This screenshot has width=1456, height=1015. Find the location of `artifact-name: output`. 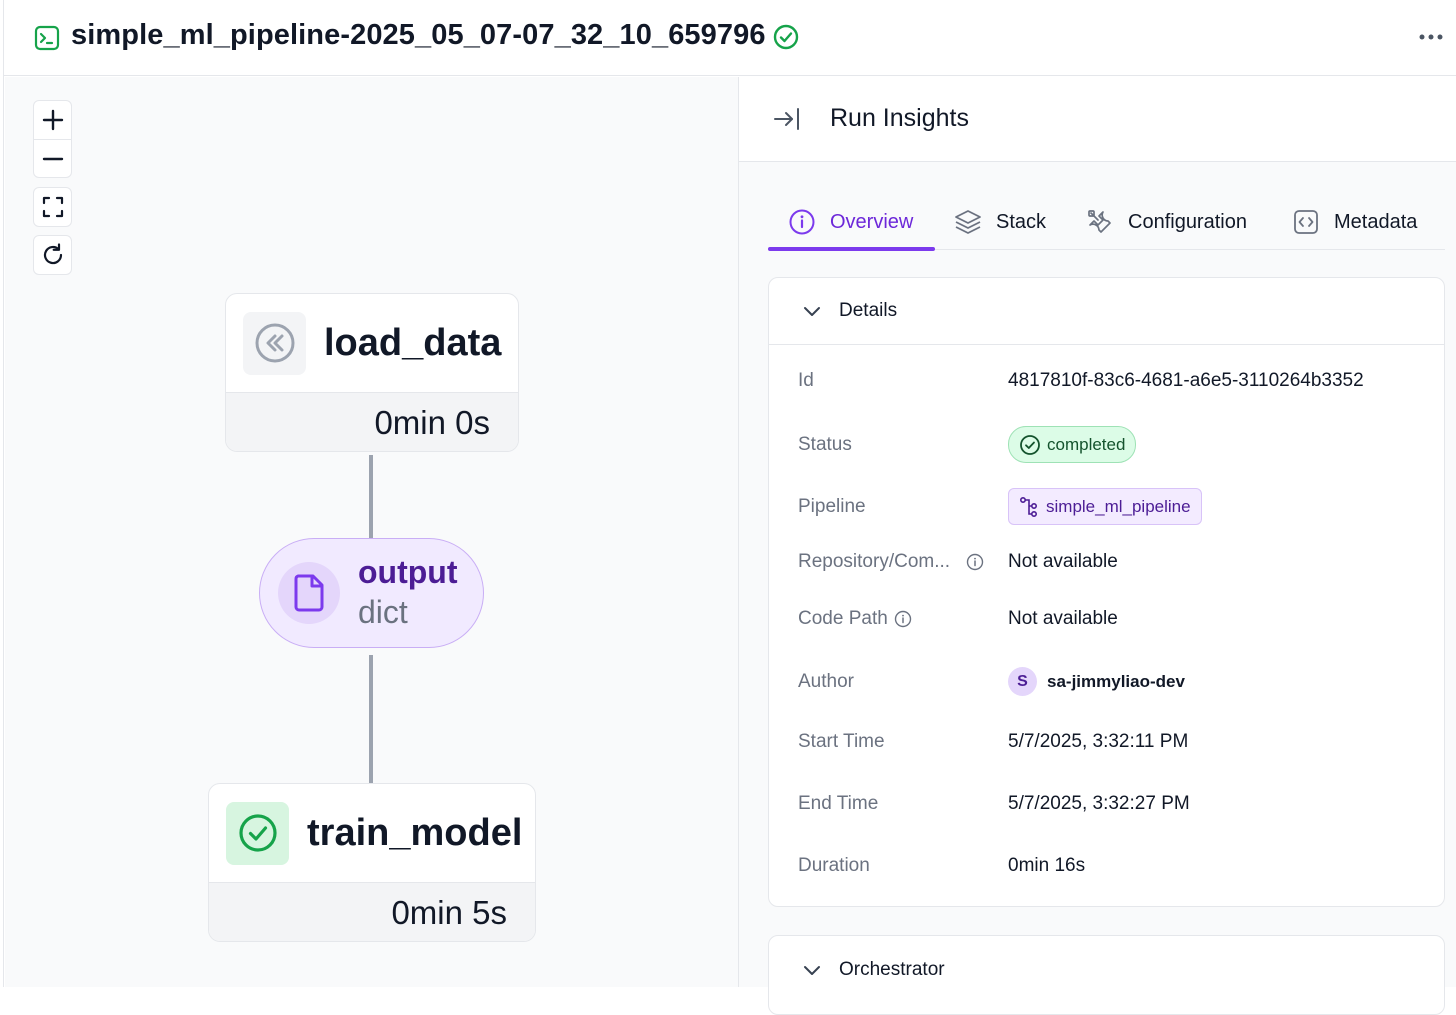

artifact-name: output is located at coordinates (408, 572).